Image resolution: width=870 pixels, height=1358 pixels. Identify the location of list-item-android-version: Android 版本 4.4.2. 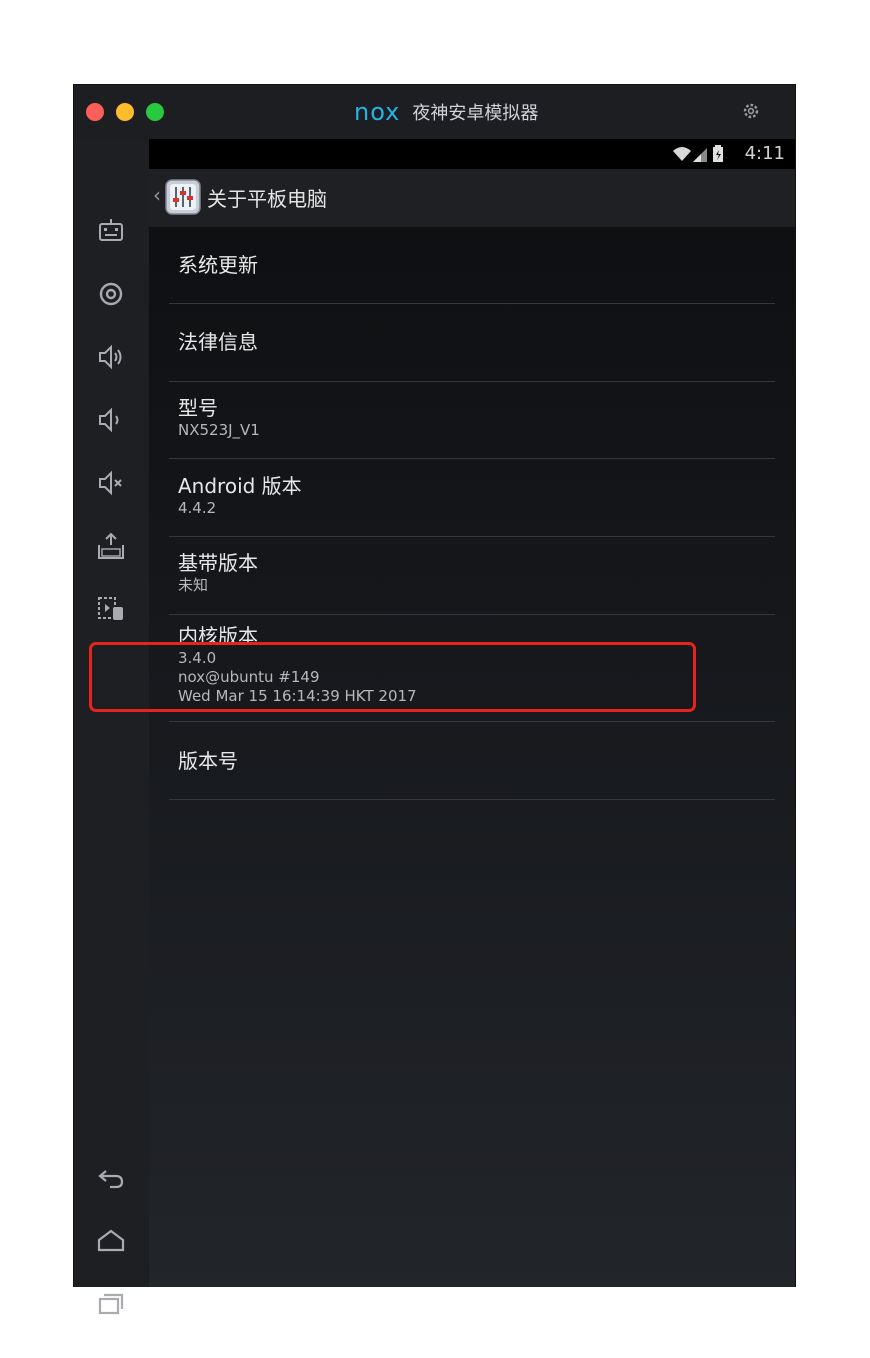
(472, 498).